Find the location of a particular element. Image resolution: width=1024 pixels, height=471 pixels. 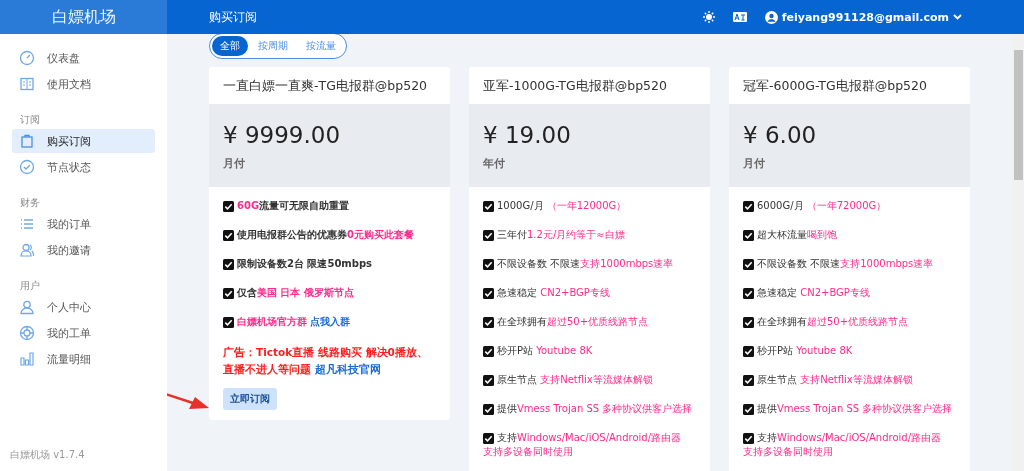

page-title: 购买订阅 is located at coordinates (233, 17).